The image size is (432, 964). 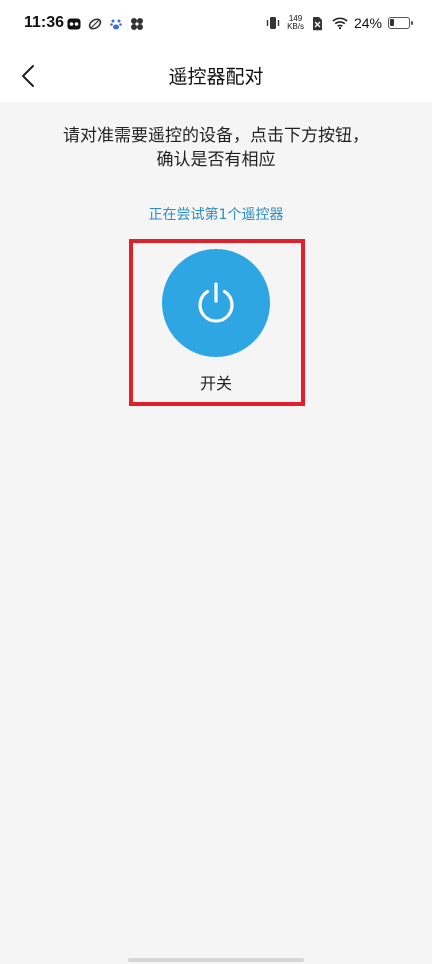 I want to click on status-right-group: 149 KB/s 24%, so click(x=339, y=23).